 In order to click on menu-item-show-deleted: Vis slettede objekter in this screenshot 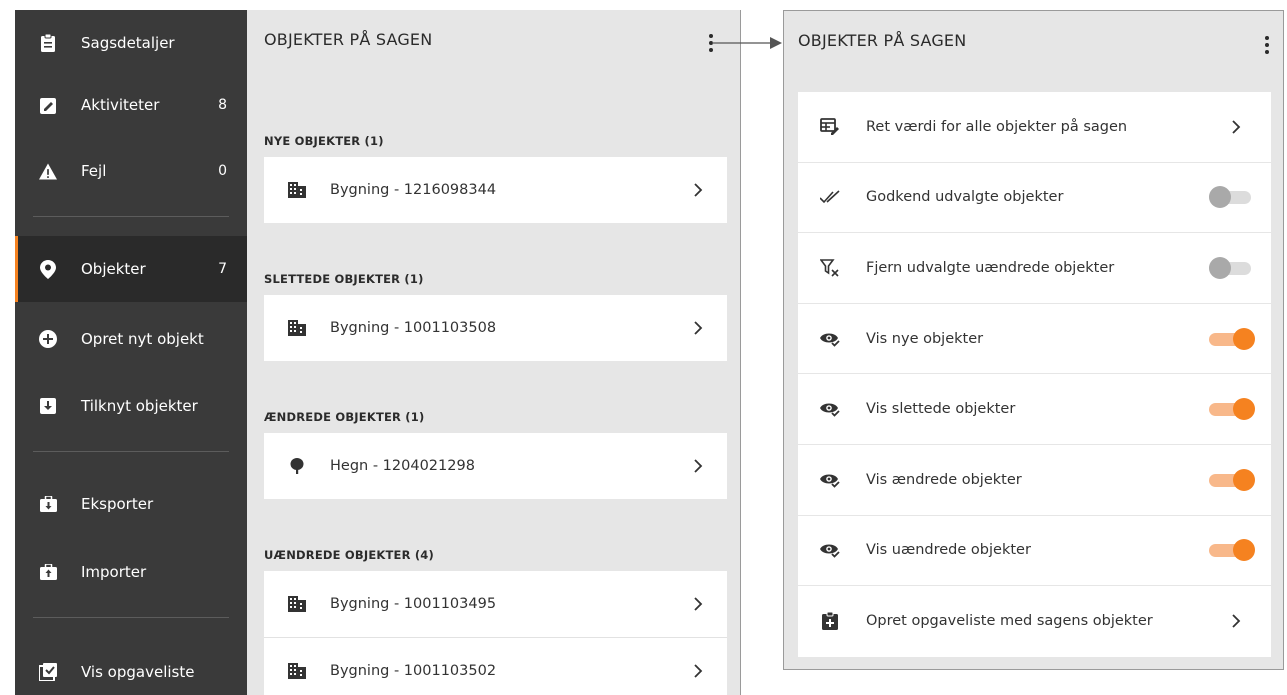, I will do `click(1034, 409)`.